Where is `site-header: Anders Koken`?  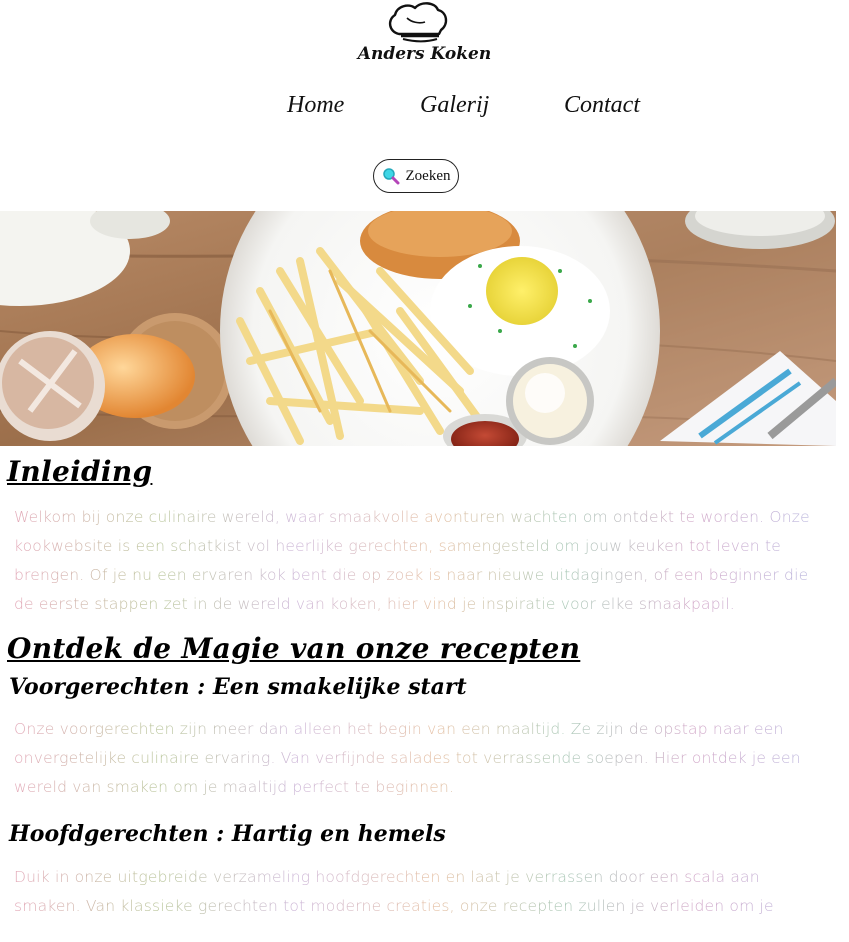 site-header: Anders Koken is located at coordinates (424, 40).